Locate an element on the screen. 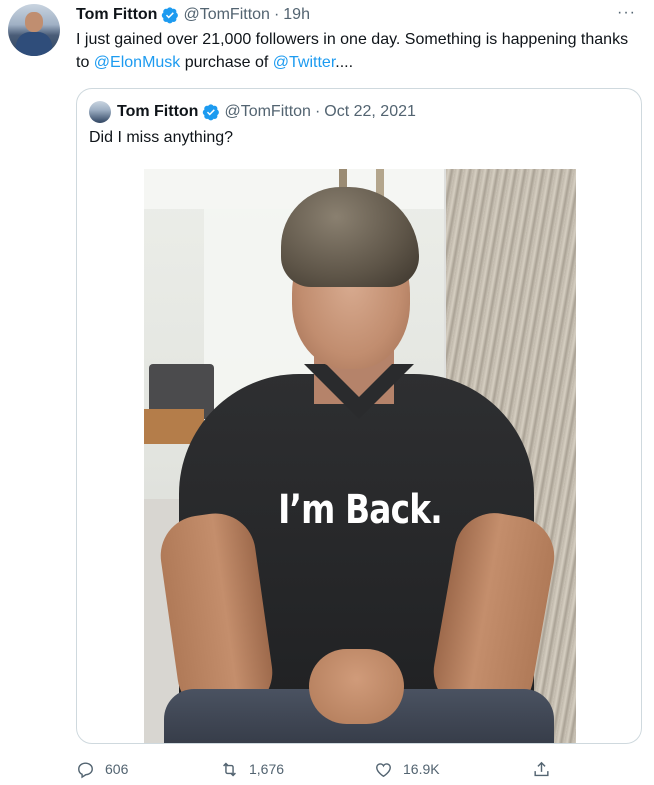  reply-icon is located at coordinates (85, 769).